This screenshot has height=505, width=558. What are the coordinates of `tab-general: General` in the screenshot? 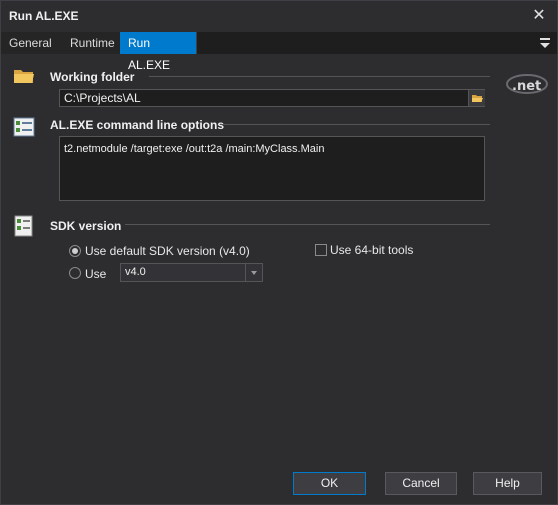 It's located at (32, 43).